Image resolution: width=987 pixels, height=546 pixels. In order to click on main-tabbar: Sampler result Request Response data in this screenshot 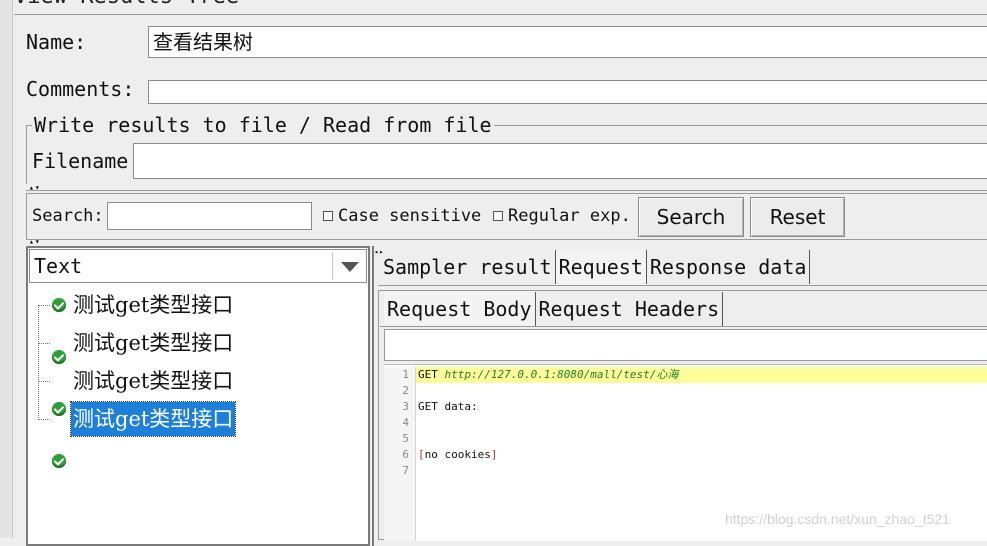, I will do `click(595, 267)`.